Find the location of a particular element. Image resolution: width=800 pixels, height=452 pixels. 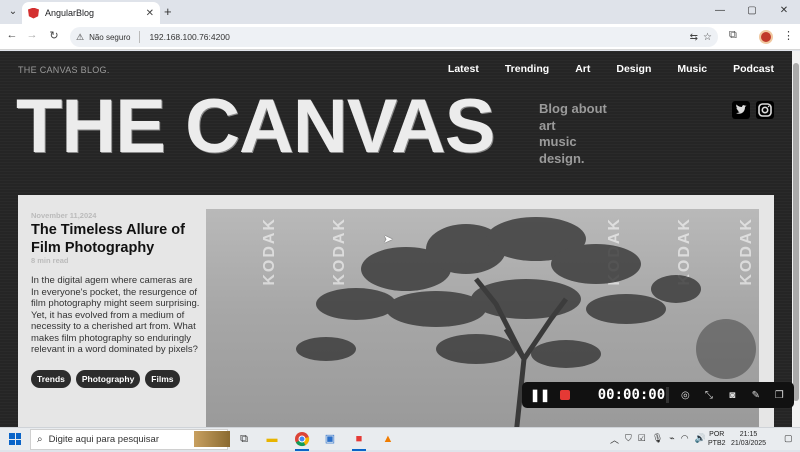

translate-icon: ⇆ is located at coordinates (694, 37).